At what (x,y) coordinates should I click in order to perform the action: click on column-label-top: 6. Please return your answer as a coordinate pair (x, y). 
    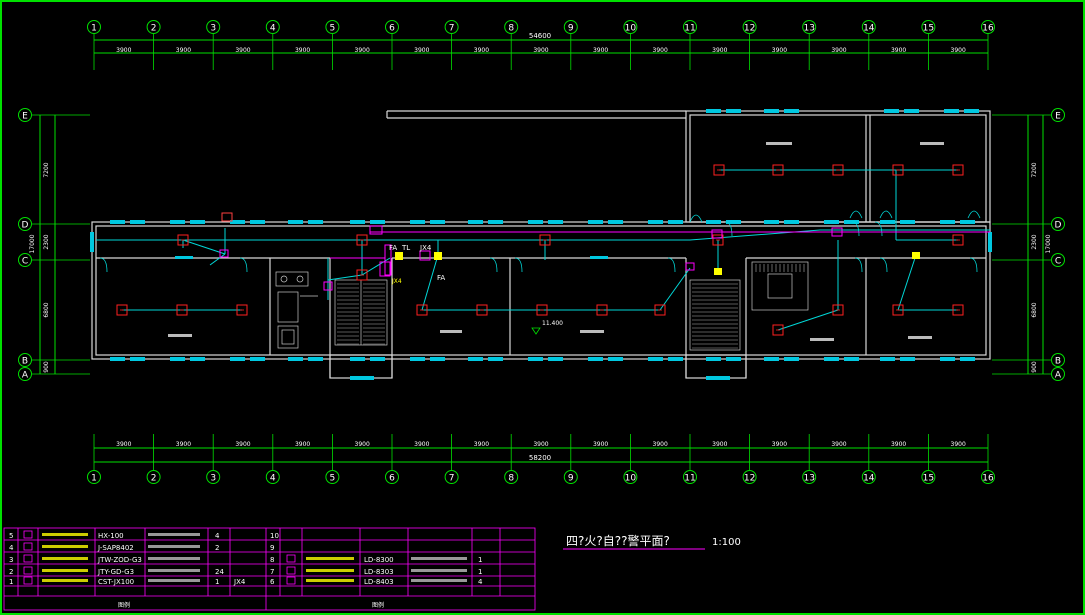
    Looking at the image, I should click on (392, 29).